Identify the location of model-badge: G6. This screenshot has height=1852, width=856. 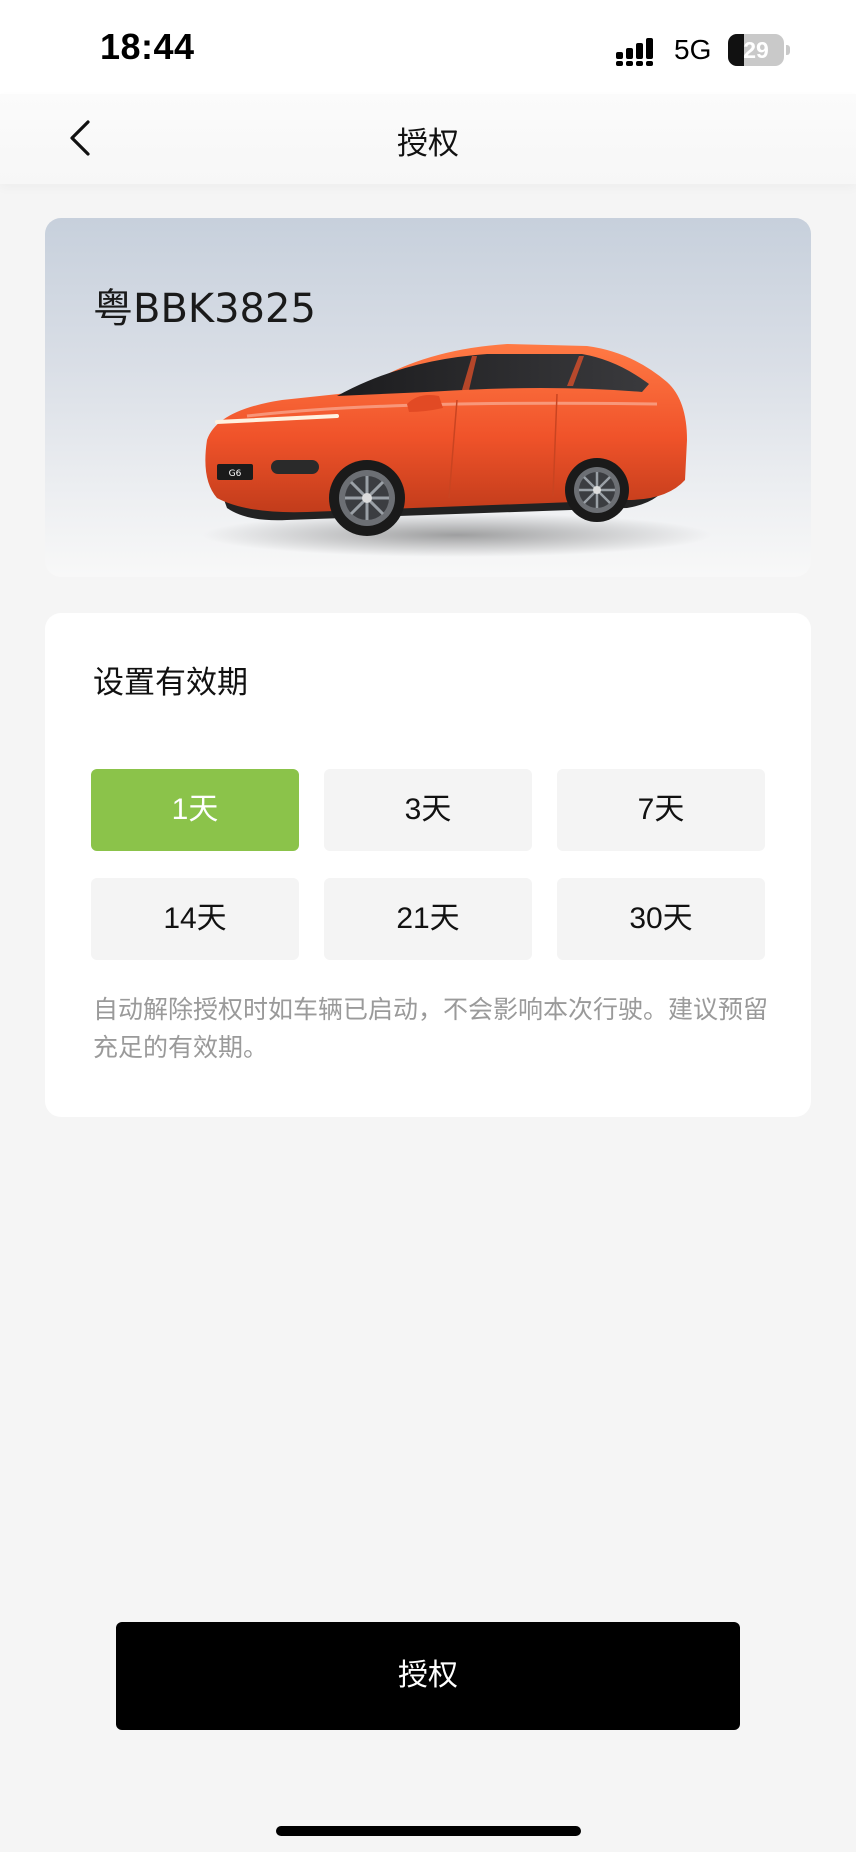
(235, 474).